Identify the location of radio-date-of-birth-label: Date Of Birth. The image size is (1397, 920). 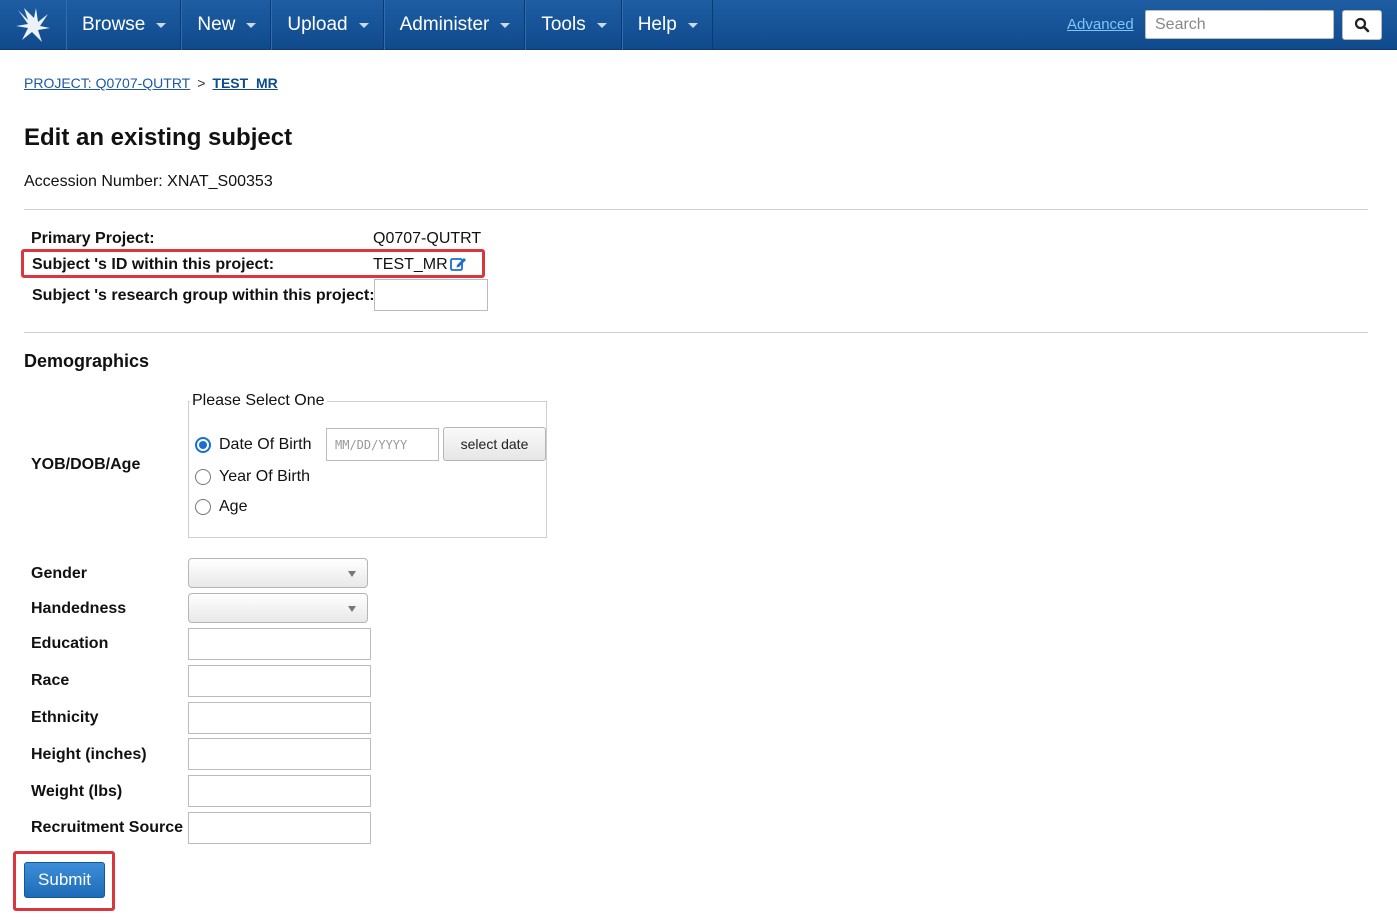
(265, 444).